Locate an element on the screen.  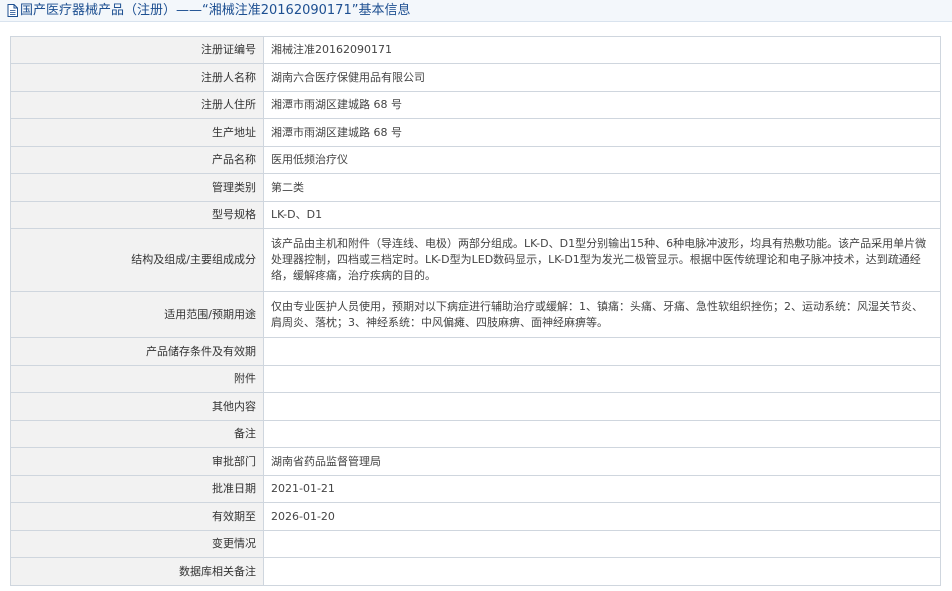
page-header: 国产医疗器械产品（注册）——“湘械注准20162090171”基本信息 is located at coordinates (476, 11).